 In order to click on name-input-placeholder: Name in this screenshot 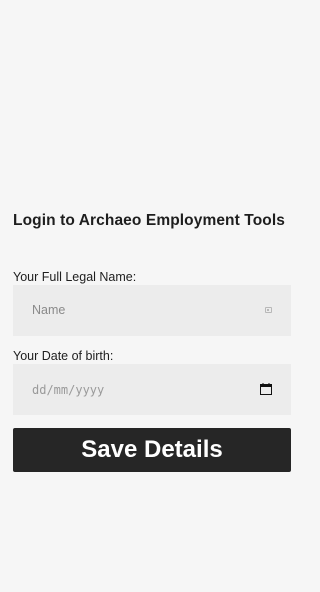, I will do `click(49, 310)`.